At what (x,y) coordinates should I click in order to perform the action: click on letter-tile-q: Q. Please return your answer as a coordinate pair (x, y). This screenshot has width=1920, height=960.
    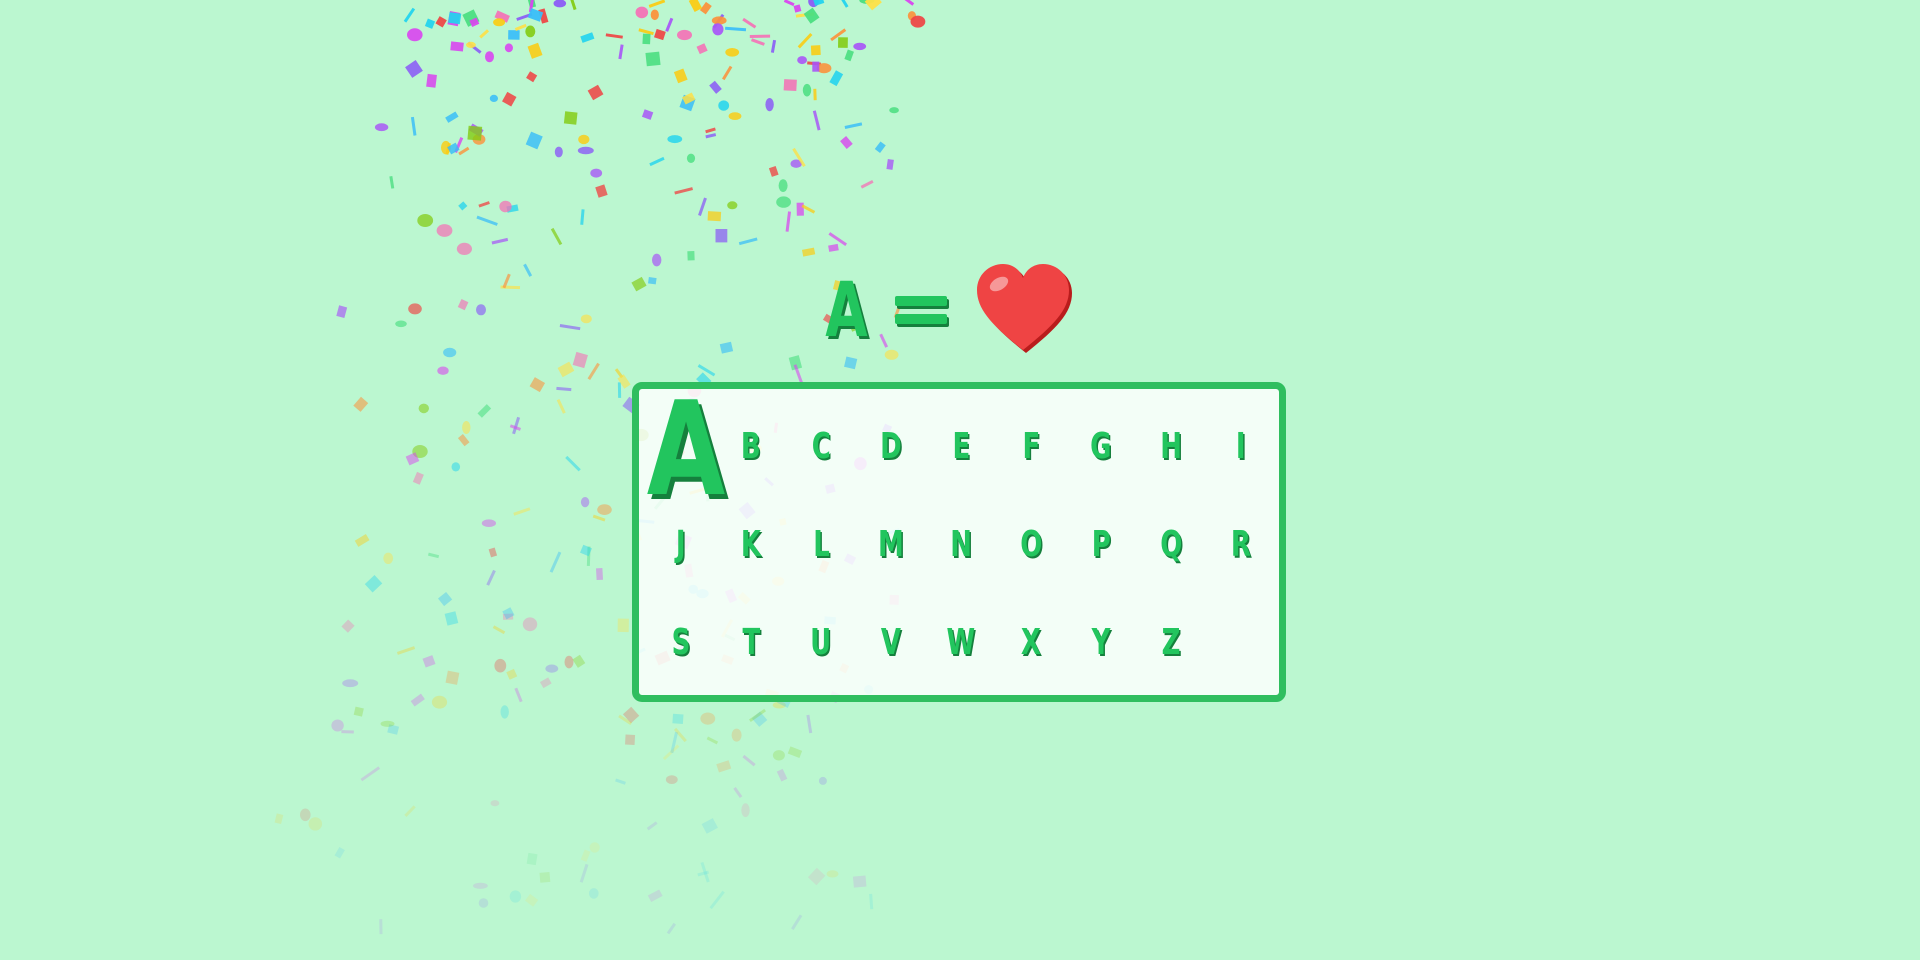
    Looking at the image, I should click on (1171, 545).